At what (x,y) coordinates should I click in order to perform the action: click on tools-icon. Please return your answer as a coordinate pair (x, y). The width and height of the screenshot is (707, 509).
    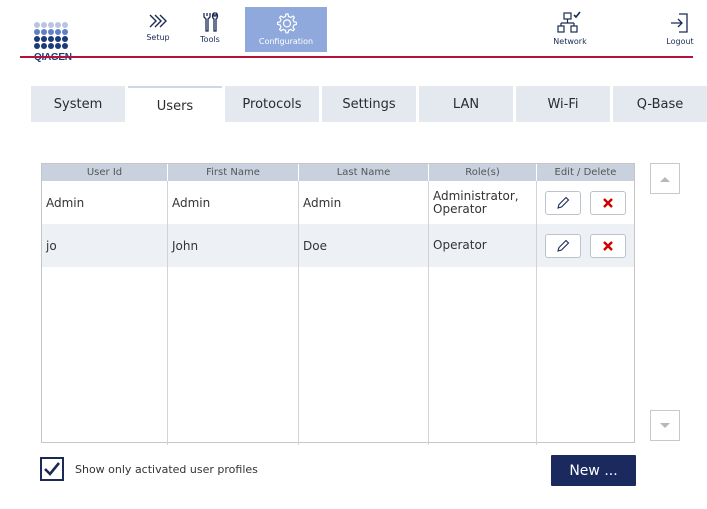
    Looking at the image, I should click on (211, 21).